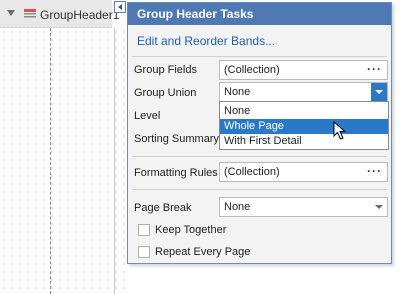  What do you see at coordinates (144, 252) in the screenshot?
I see `repeat-every-page-checkbox` at bounding box center [144, 252].